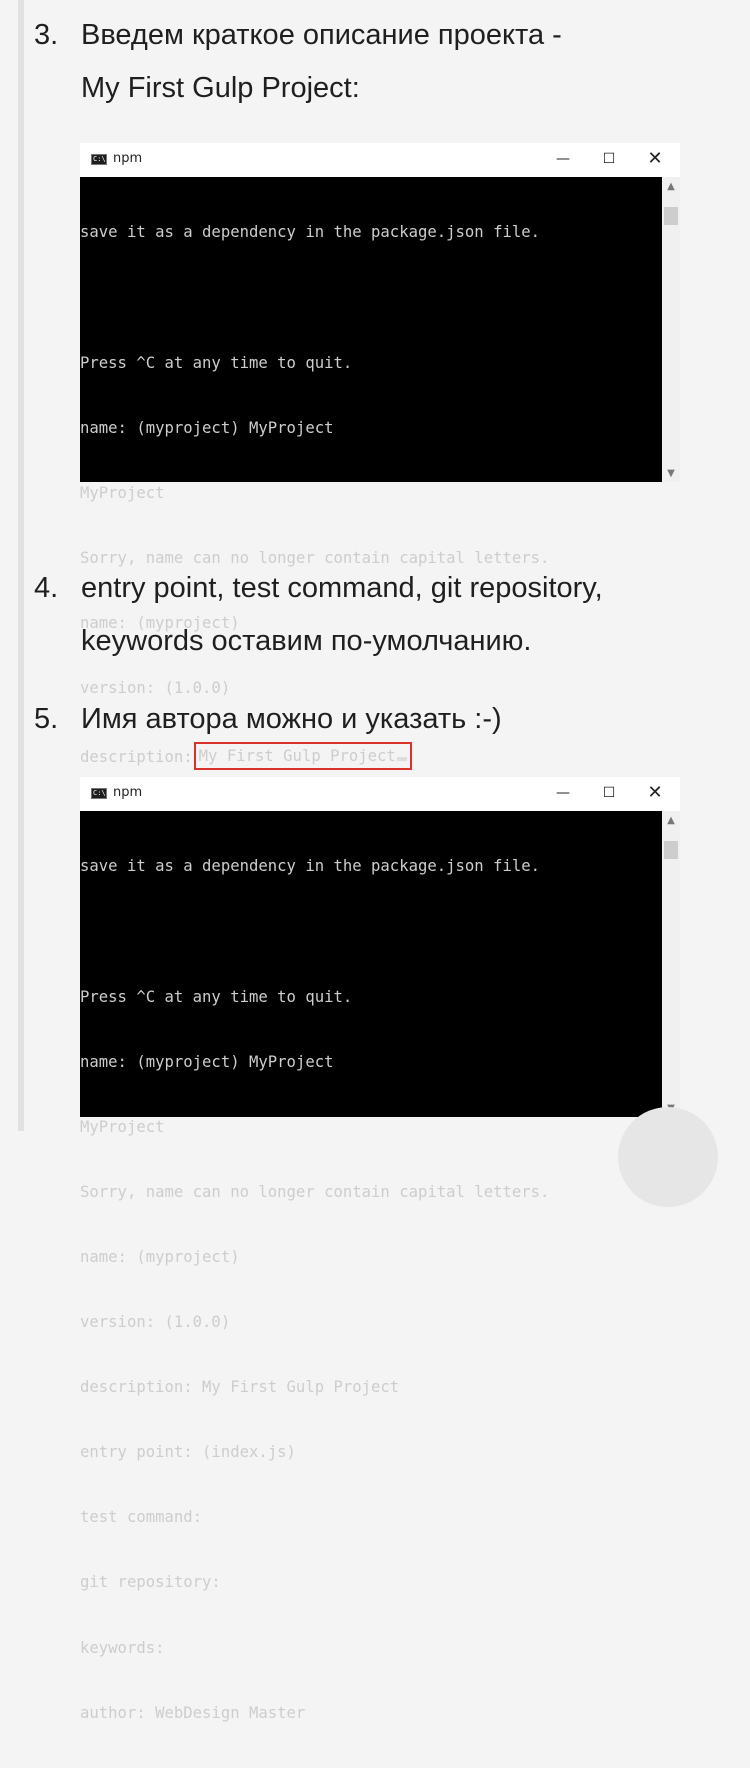  What do you see at coordinates (291, 719) in the screenshot?
I see `step-text-line: Имя автора можно и указать :-)` at bounding box center [291, 719].